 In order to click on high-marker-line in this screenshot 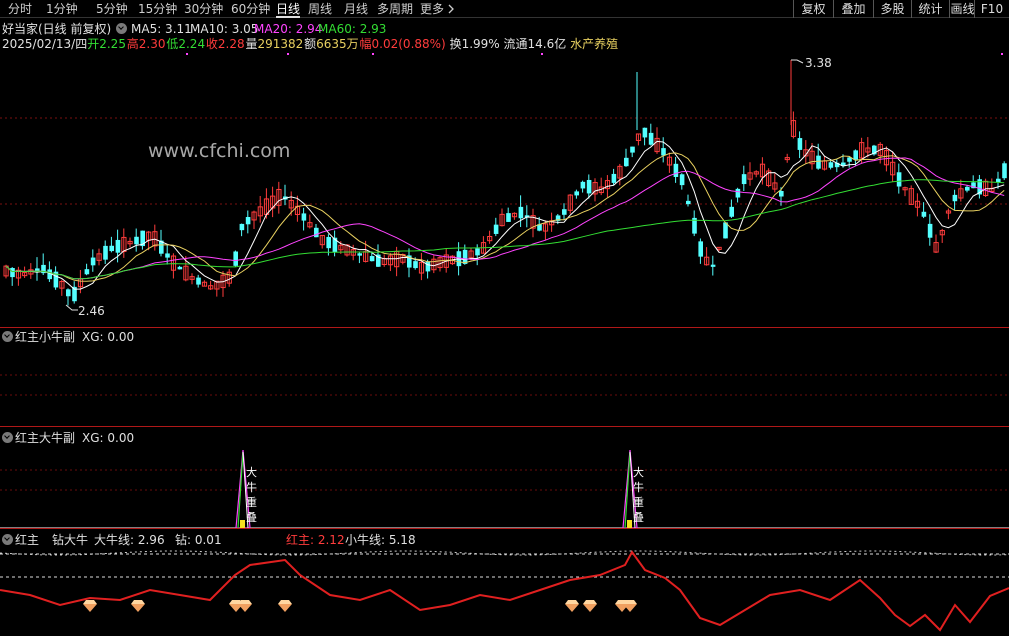, I will do `click(797, 61)`.